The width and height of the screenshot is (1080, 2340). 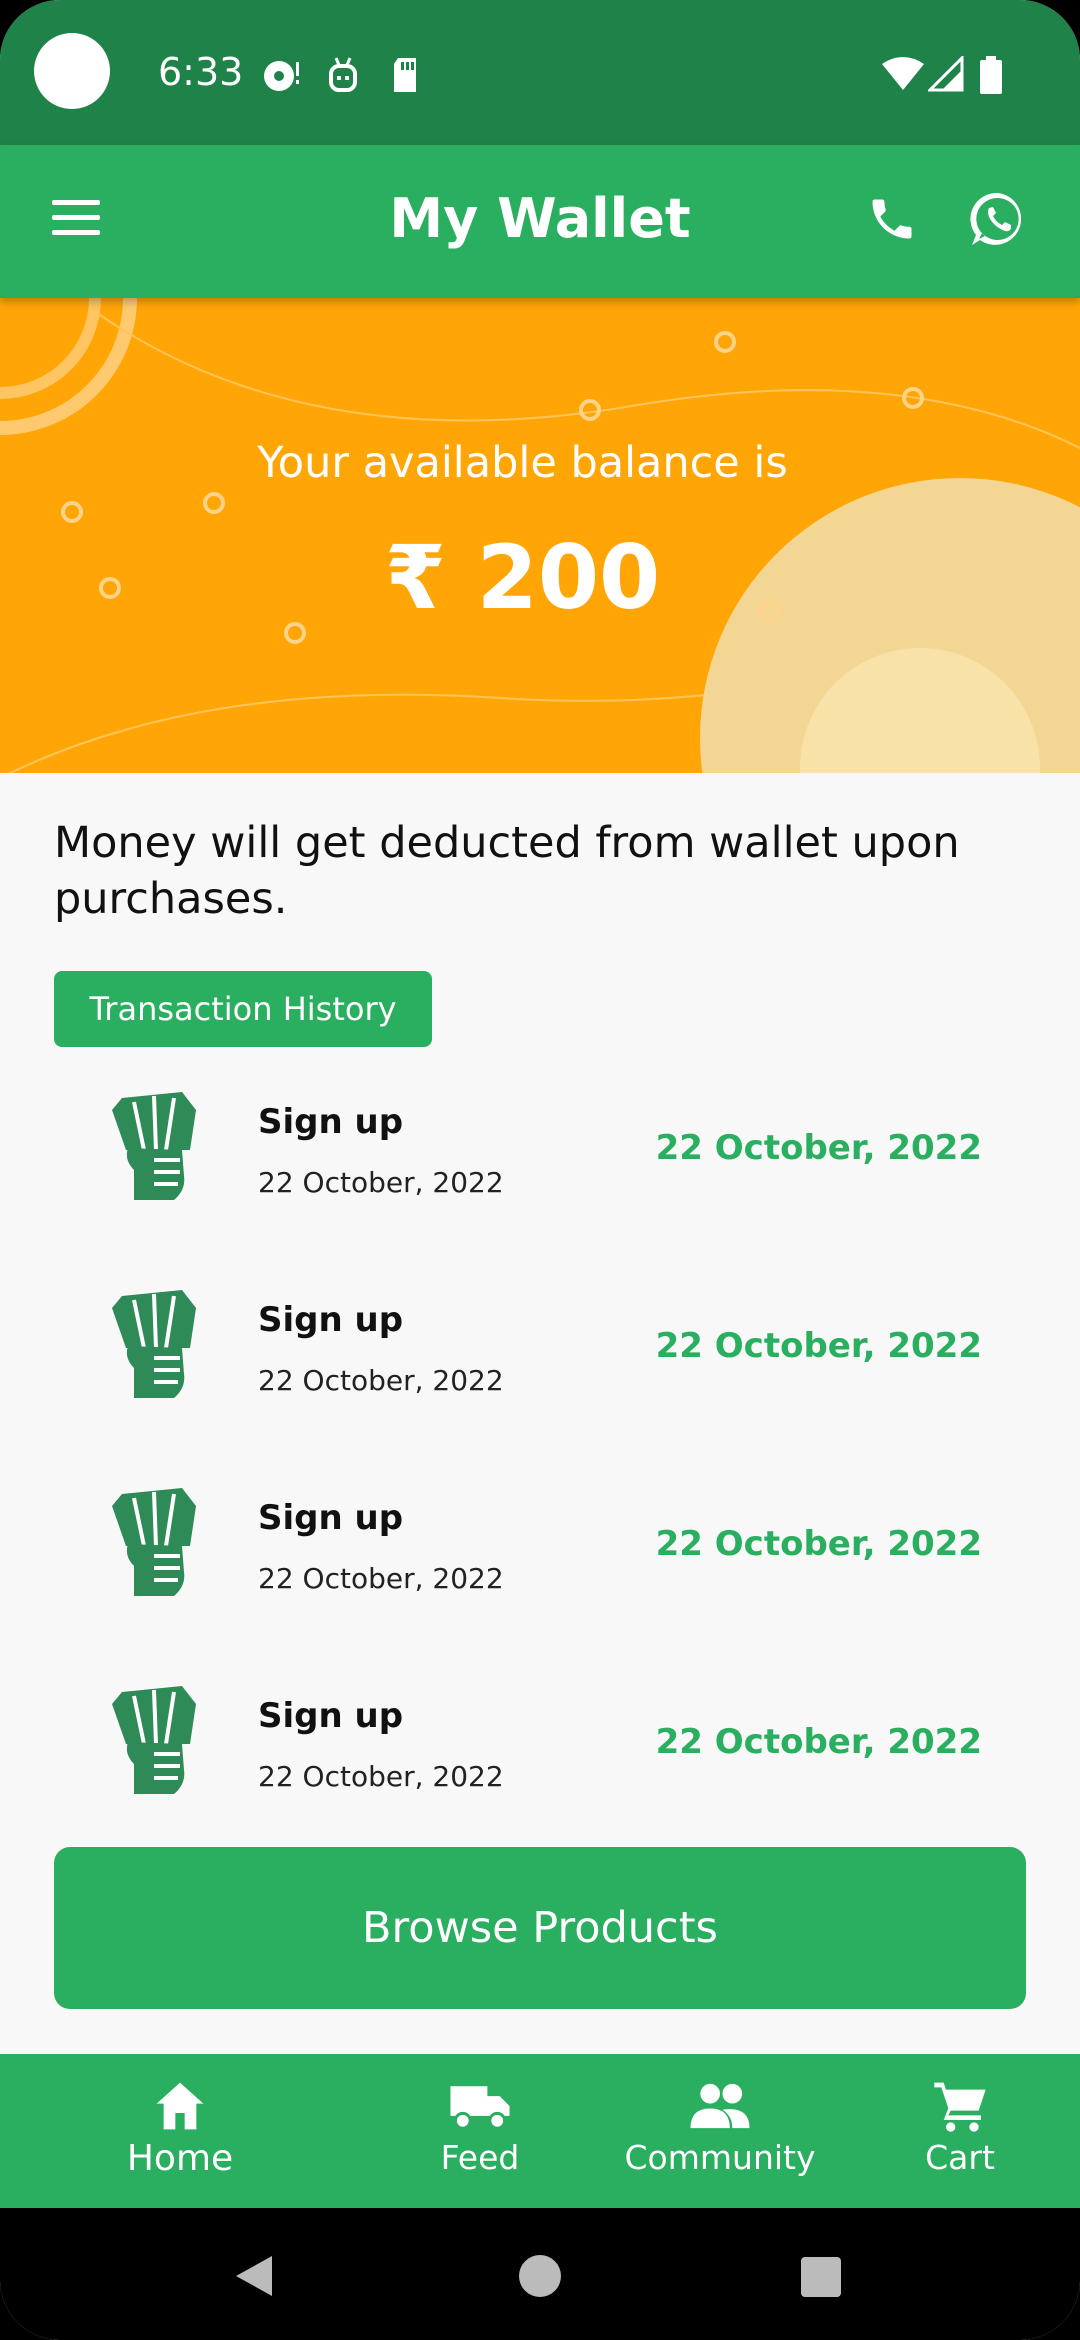 What do you see at coordinates (343, 74) in the screenshot?
I see `android-icon` at bounding box center [343, 74].